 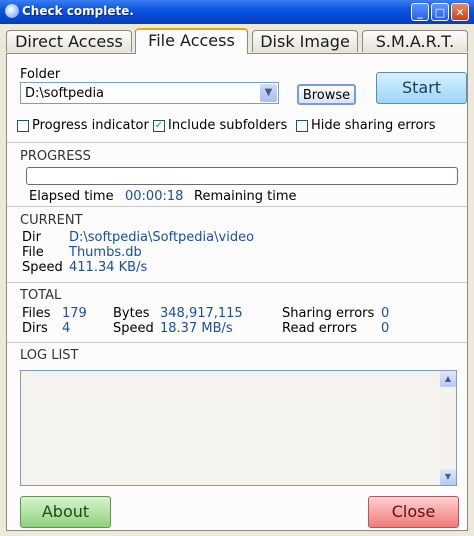 I want to click on tab-direct-access: Direct Access, so click(x=69, y=41).